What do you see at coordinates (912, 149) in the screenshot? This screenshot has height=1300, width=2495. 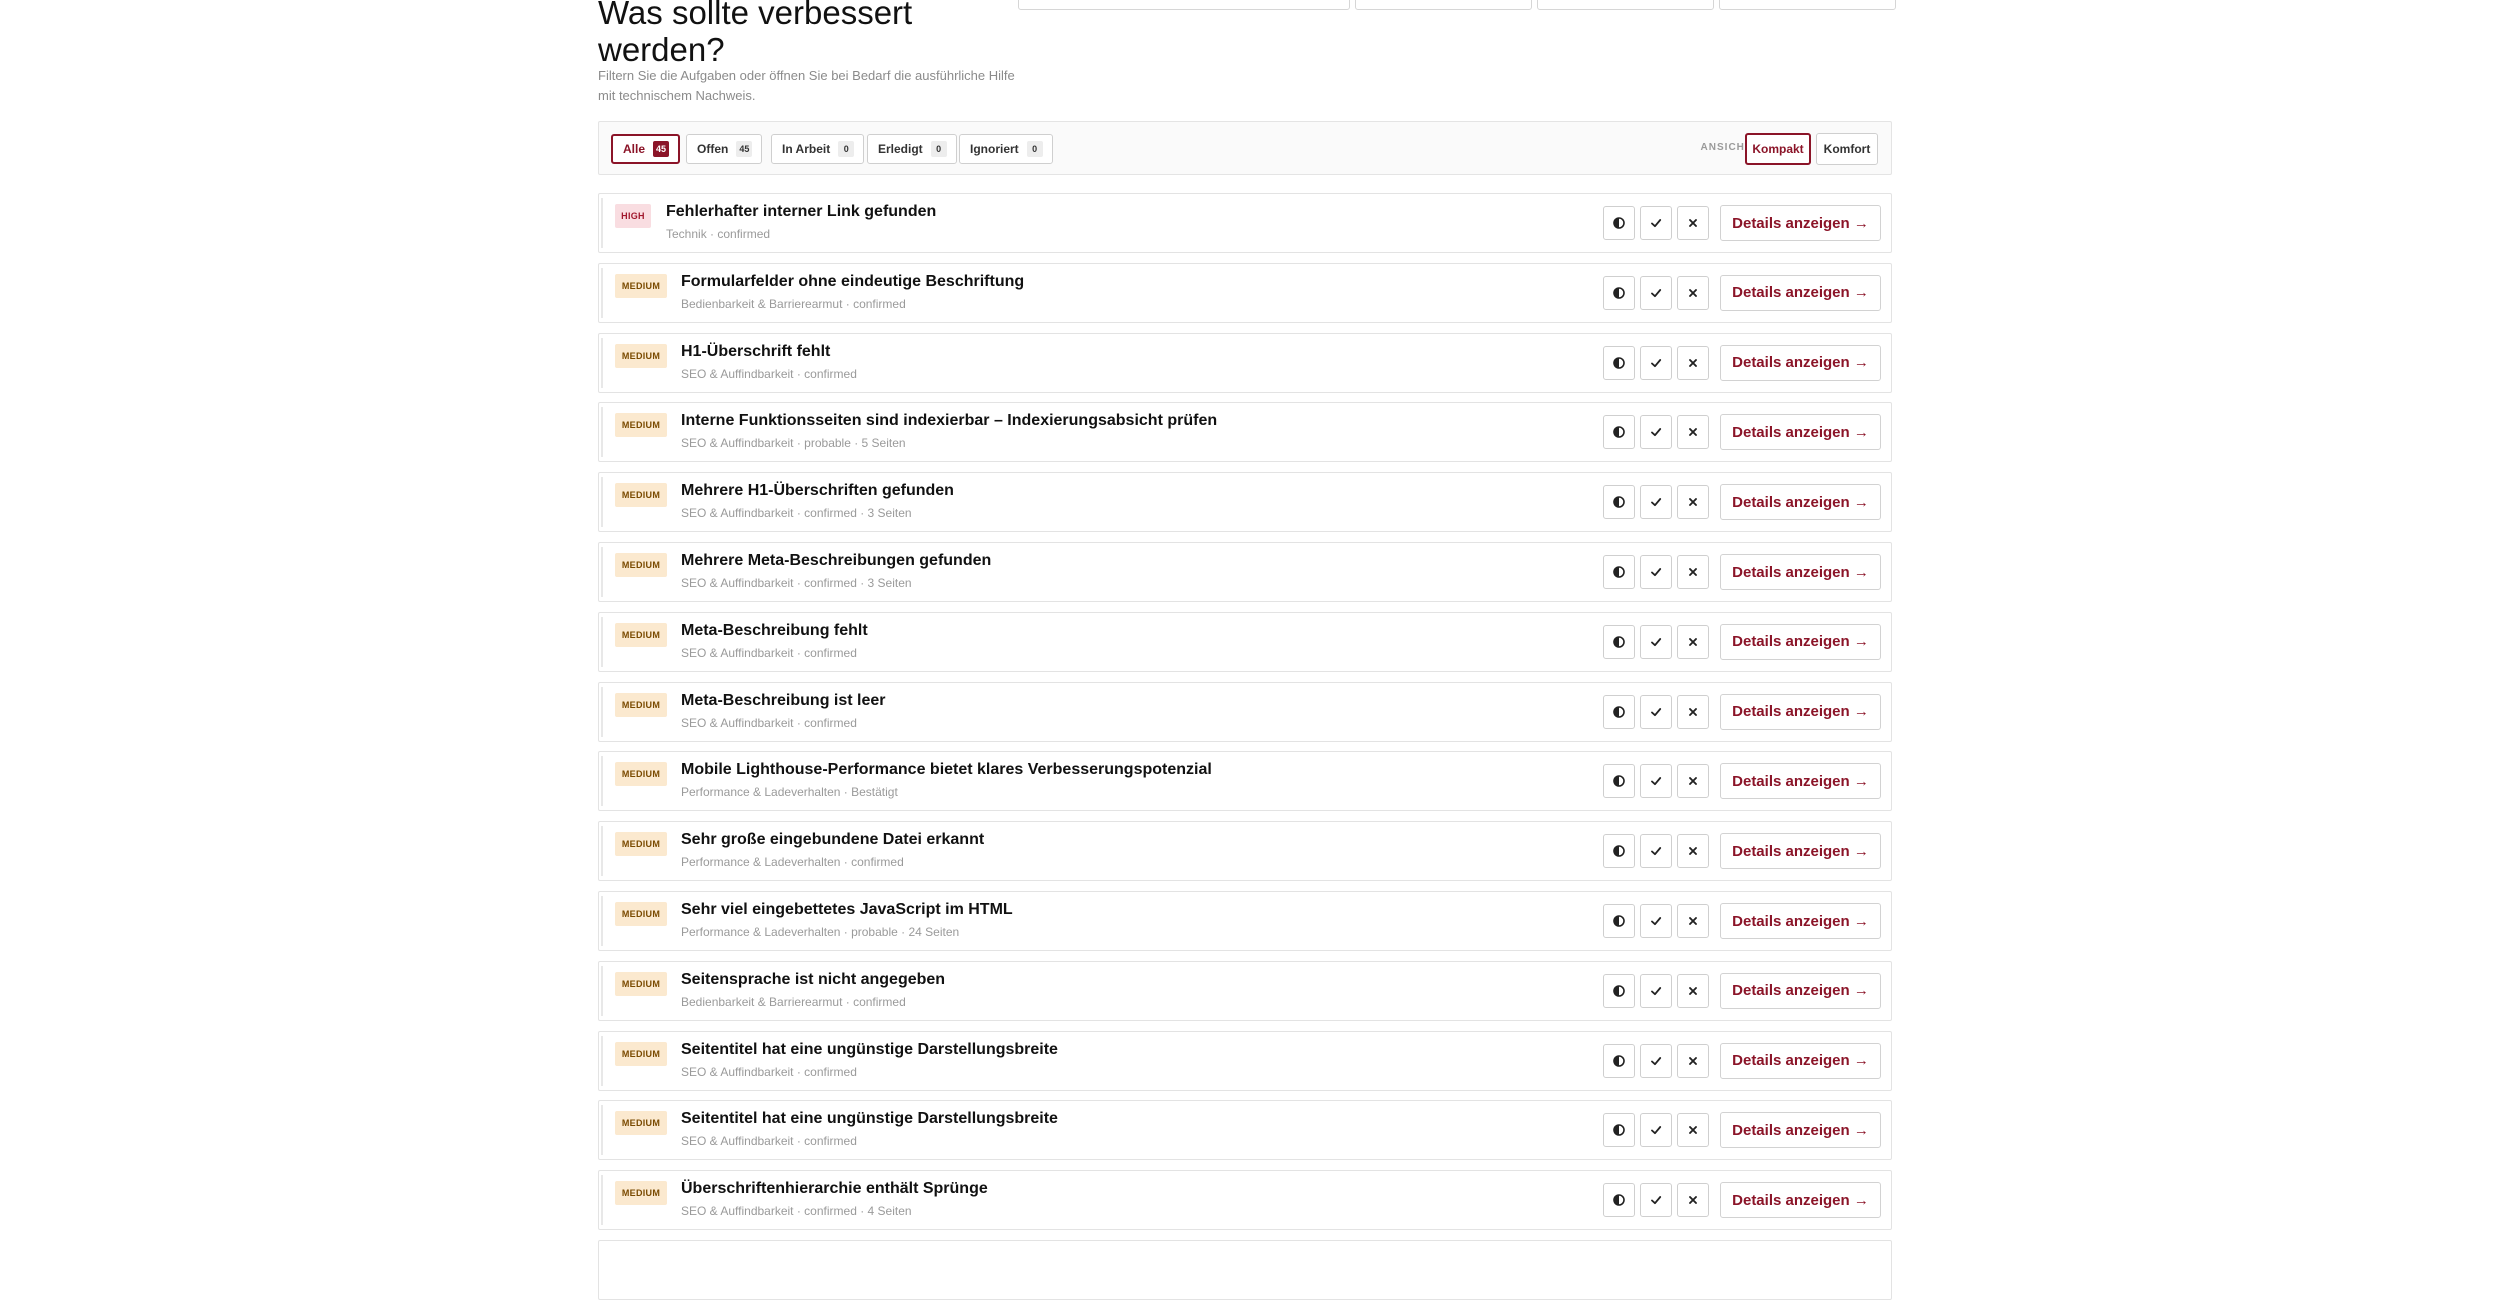 I see `filter-chip-erledigt: Erledigt 0` at bounding box center [912, 149].